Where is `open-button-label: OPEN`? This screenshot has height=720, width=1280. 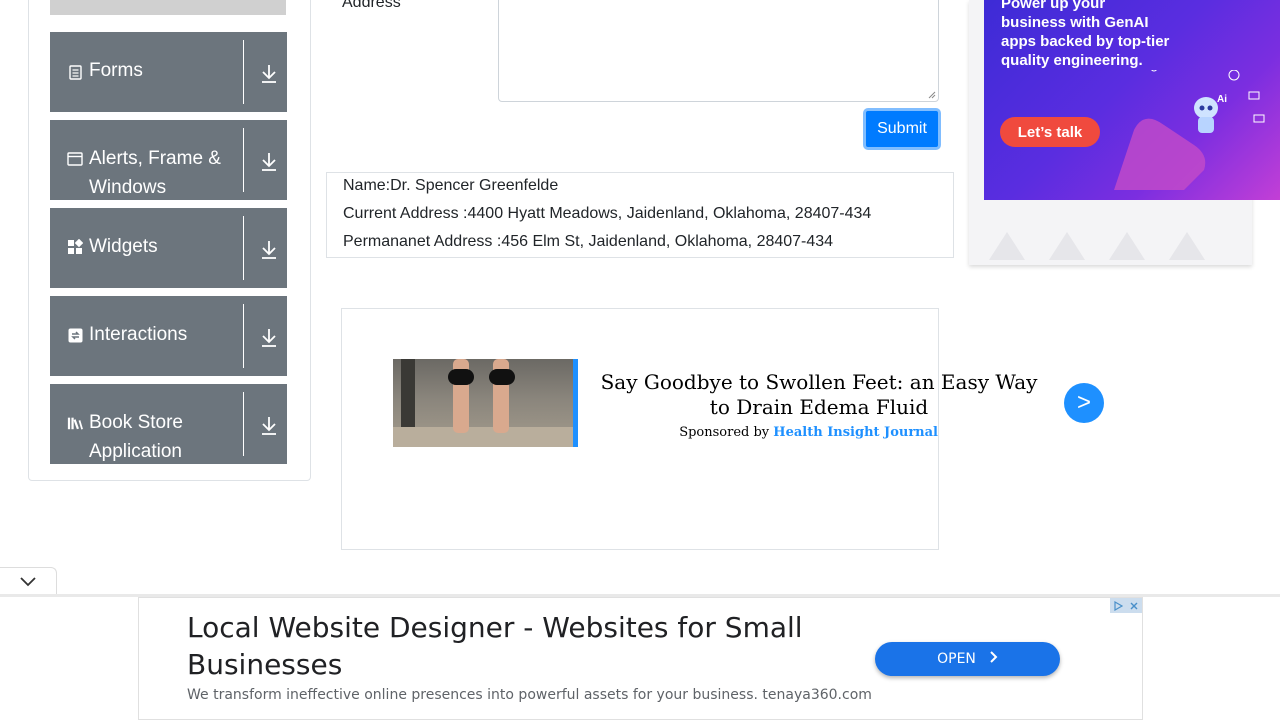
open-button-label: OPEN is located at coordinates (956, 659).